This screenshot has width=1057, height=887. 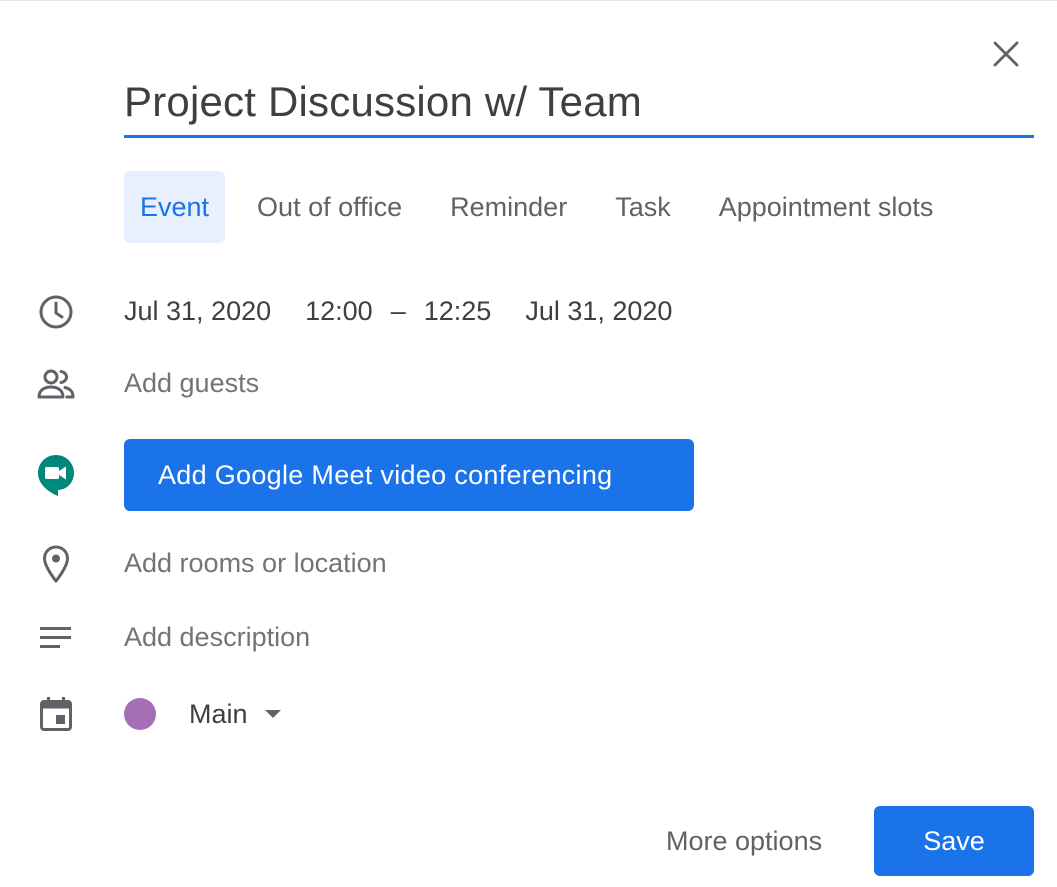 What do you see at coordinates (218, 713) in the screenshot?
I see `calendar-name: Main` at bounding box center [218, 713].